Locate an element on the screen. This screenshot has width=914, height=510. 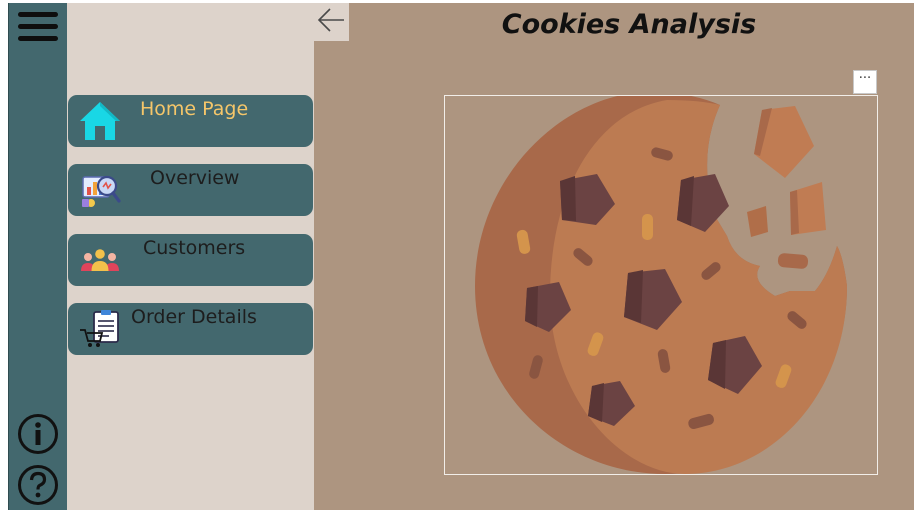
nav-overview: Overview is located at coordinates (190, 190).